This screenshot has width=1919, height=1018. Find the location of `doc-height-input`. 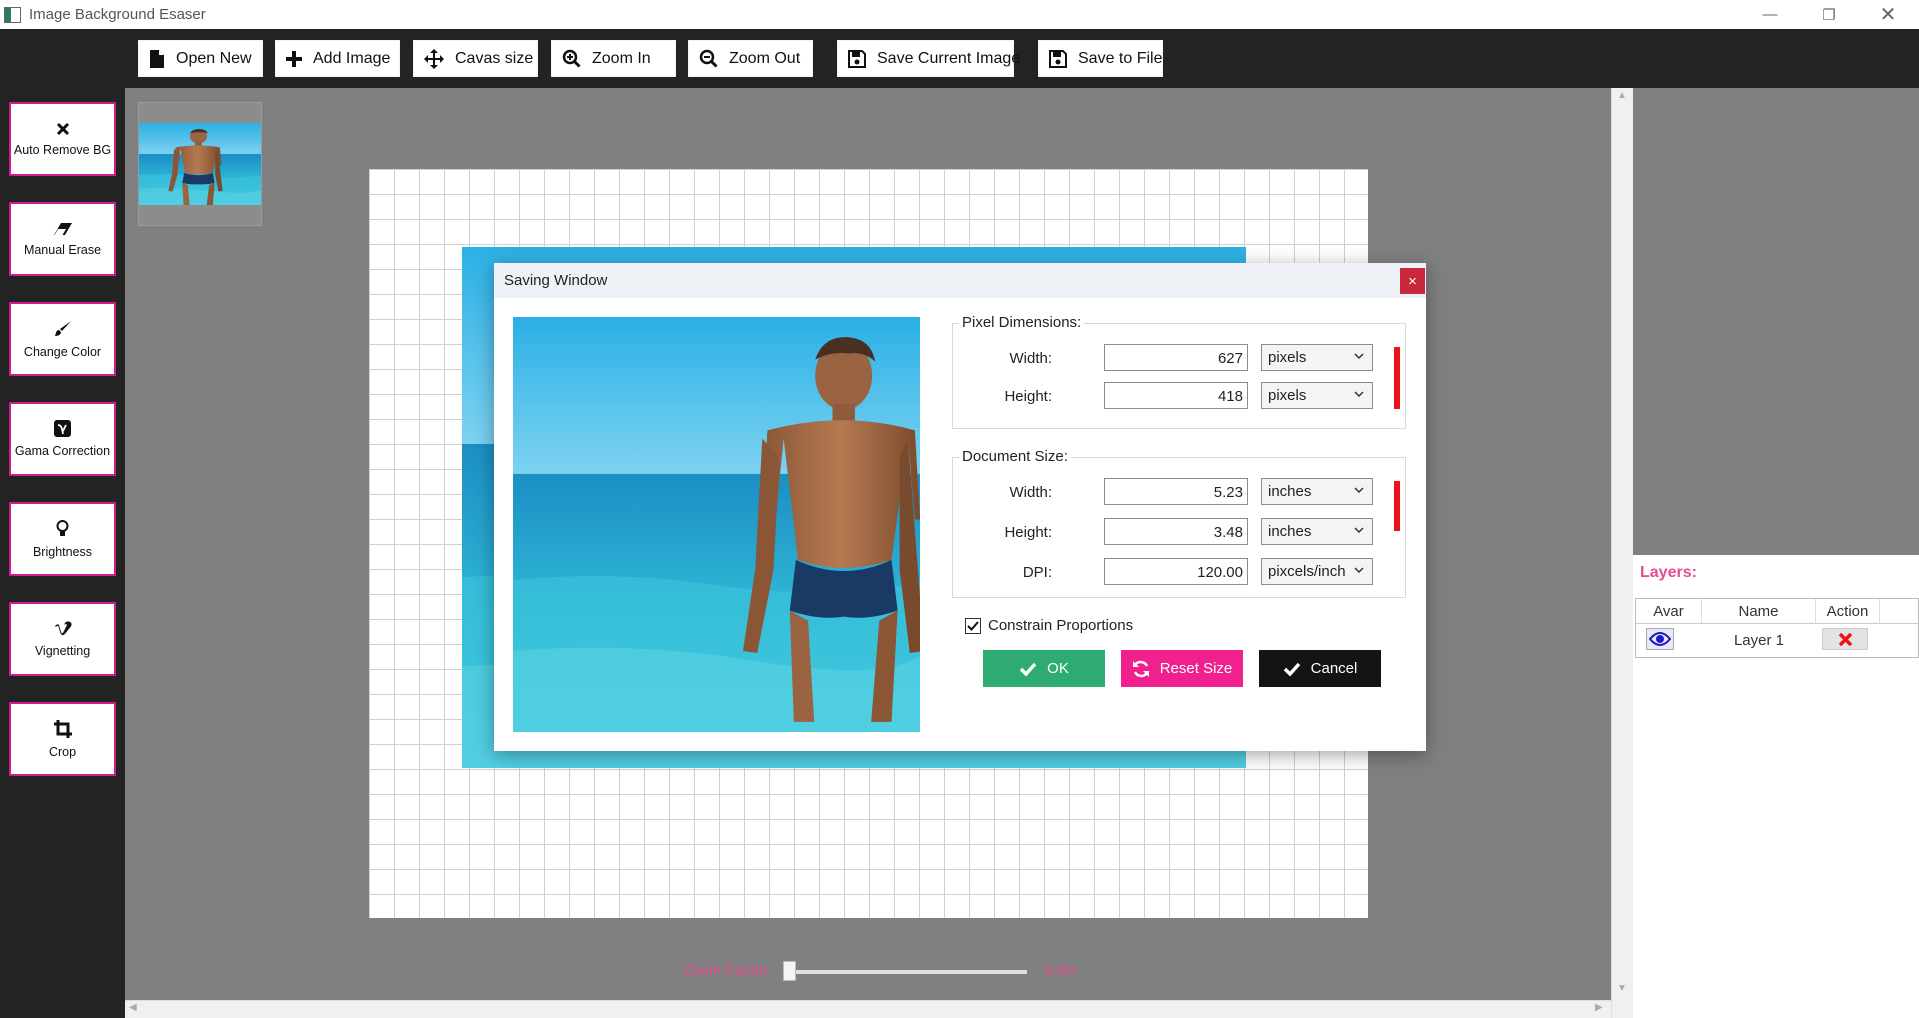

doc-height-input is located at coordinates (1176, 531).